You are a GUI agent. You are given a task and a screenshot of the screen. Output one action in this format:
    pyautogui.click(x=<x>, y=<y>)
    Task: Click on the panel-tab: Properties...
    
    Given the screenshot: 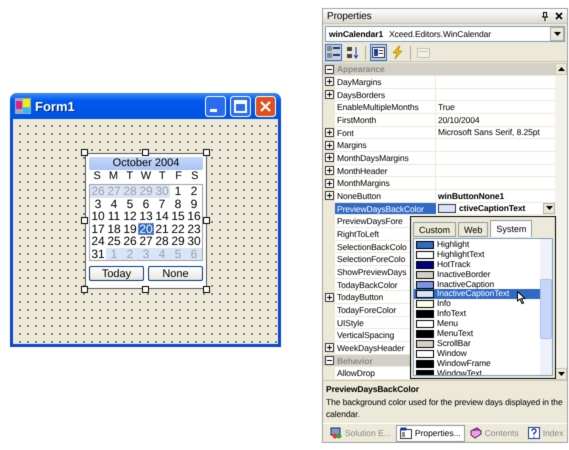 What is the action you would take?
    pyautogui.click(x=430, y=433)
    